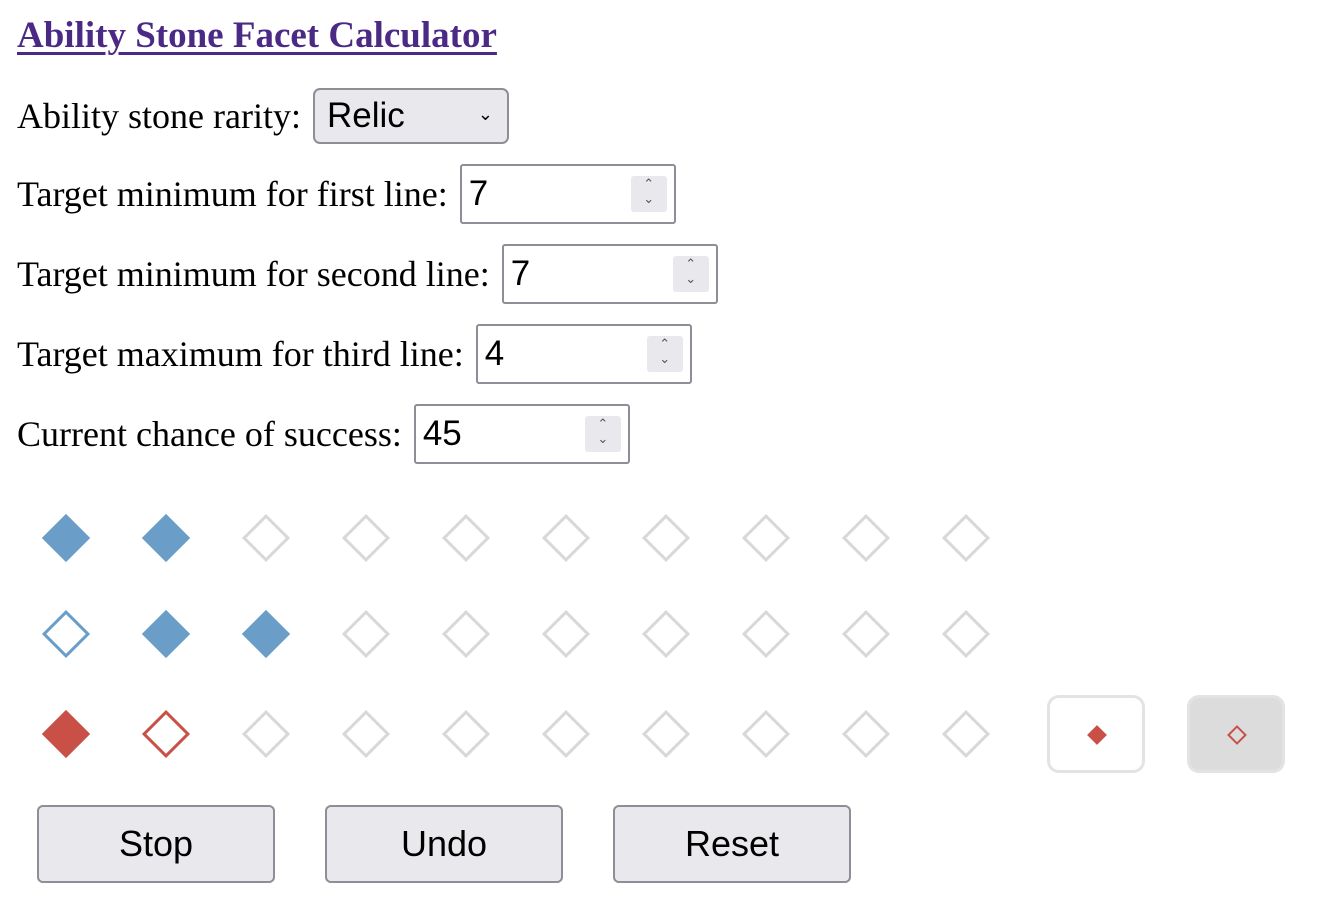 The height and width of the screenshot is (922, 1322). Describe the element at coordinates (583, 354) in the screenshot. I see `third-line-input: 4 ⌃ ⌄` at that location.